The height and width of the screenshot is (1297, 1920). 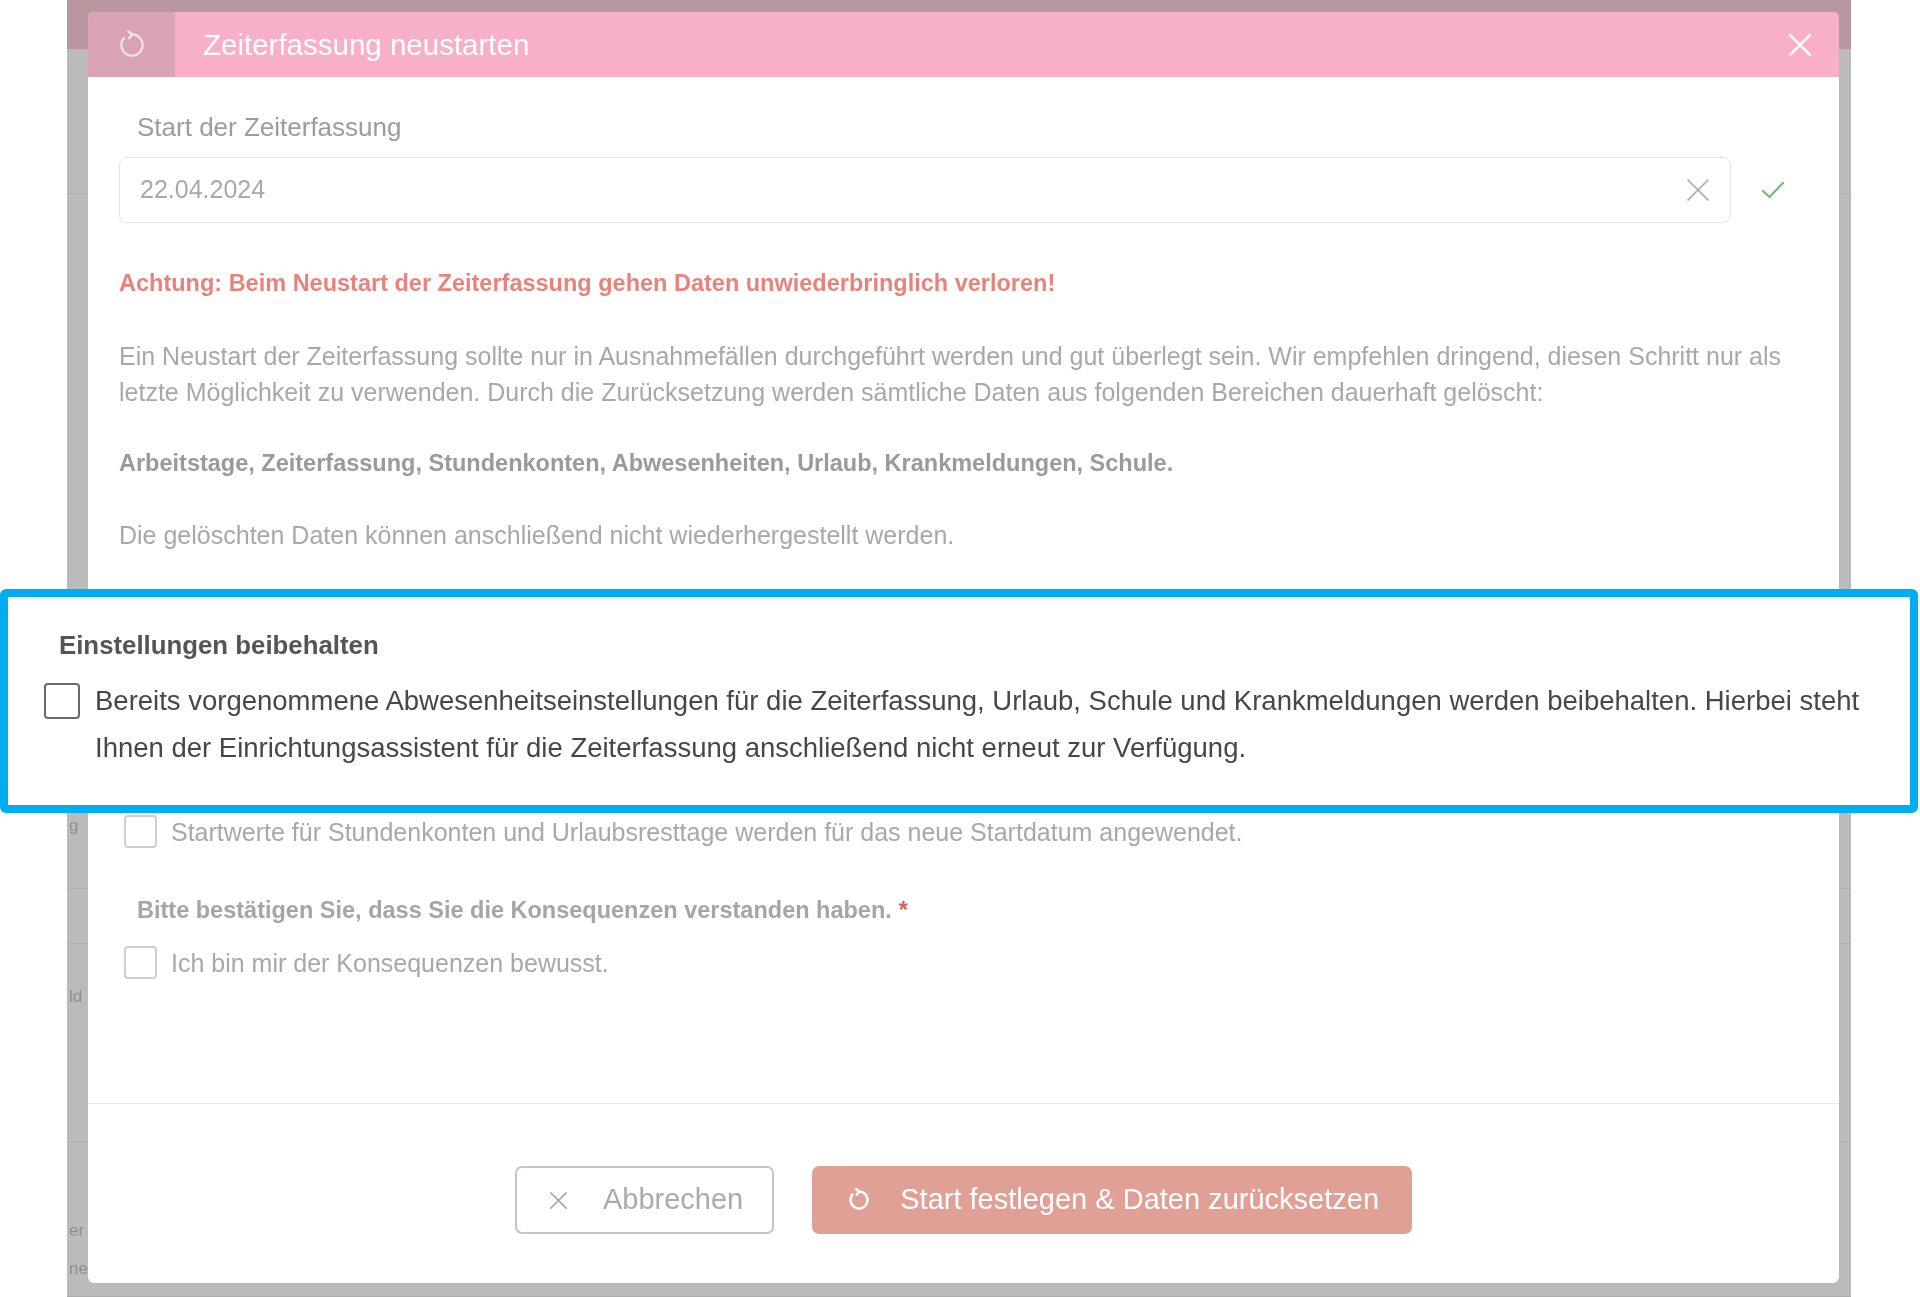 I want to click on clear-icon, so click(x=1698, y=189).